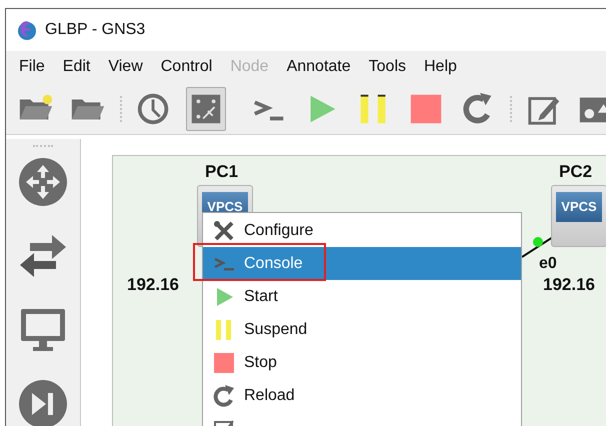 Image resolution: width=606 pixels, height=426 pixels. Describe the element at coordinates (440, 67) in the screenshot. I see `menu-item: Help` at that location.